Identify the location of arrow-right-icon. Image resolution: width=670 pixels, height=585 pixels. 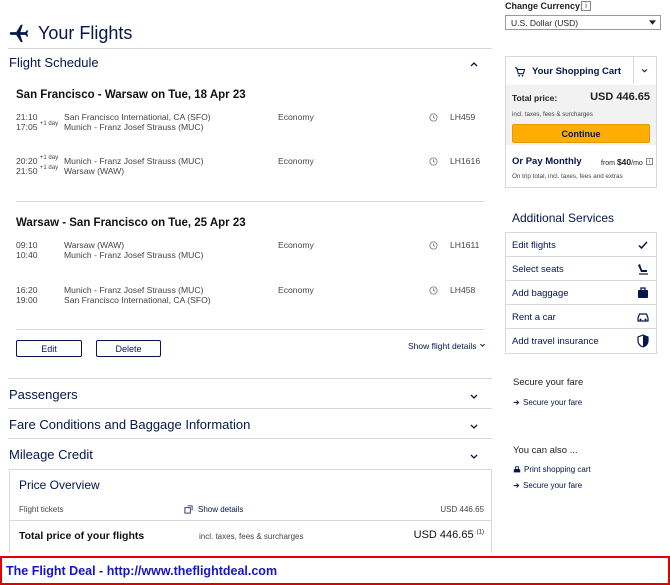
(516, 485).